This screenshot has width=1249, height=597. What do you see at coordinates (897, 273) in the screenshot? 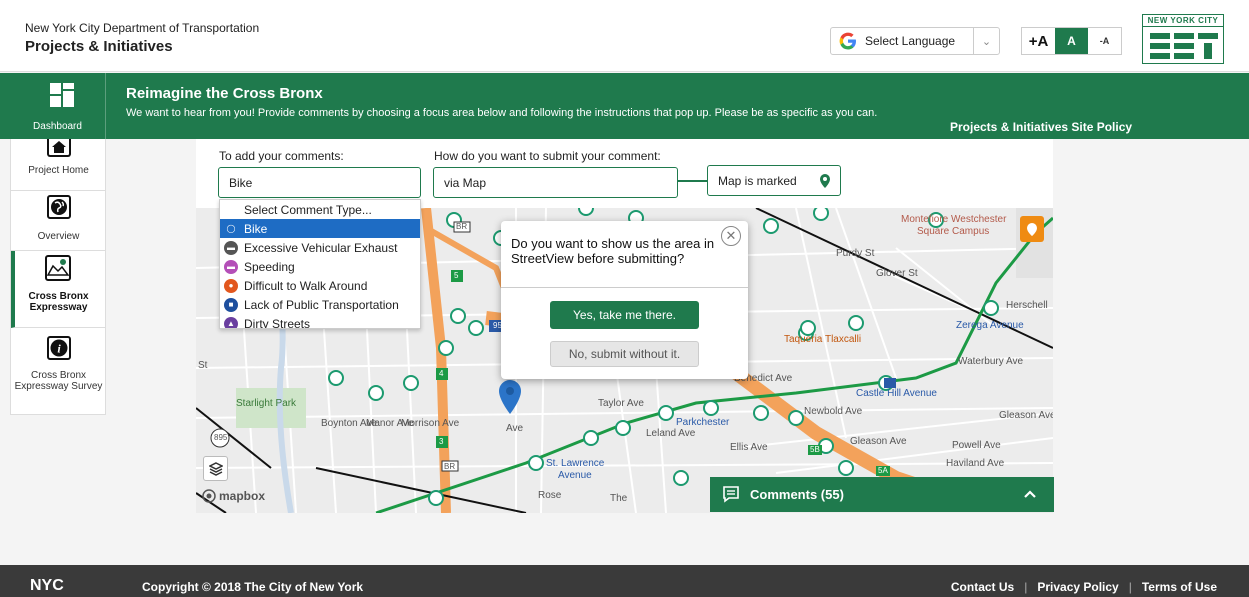
I see `map-label: Glover St` at bounding box center [897, 273].